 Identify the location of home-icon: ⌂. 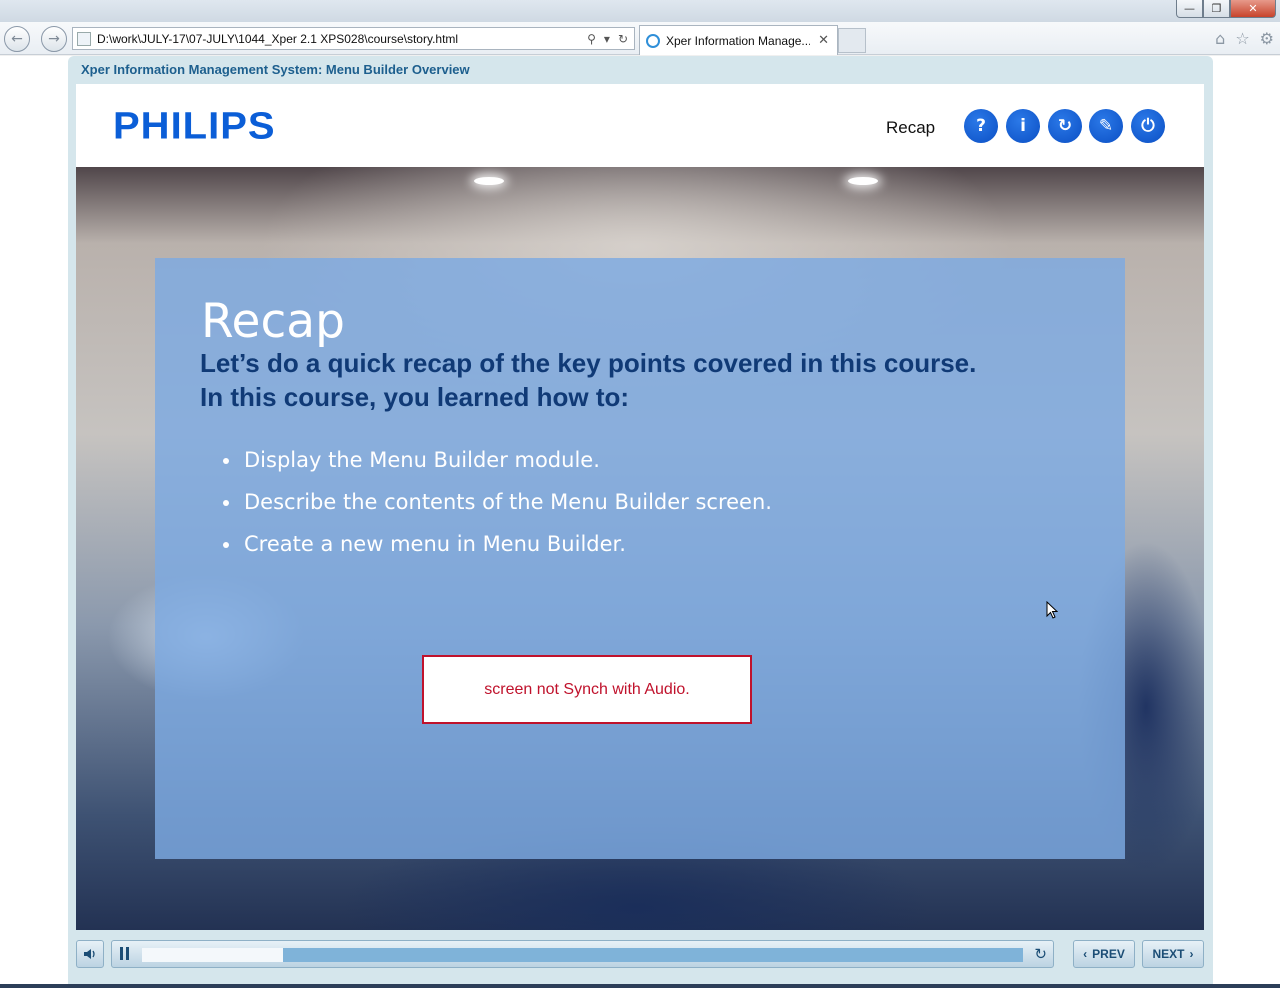
(1220, 38).